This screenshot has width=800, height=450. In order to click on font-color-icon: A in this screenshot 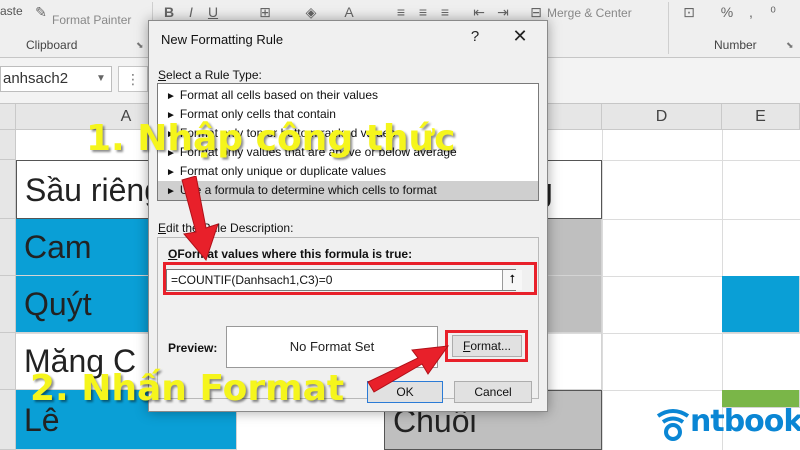, I will do `click(349, 12)`.